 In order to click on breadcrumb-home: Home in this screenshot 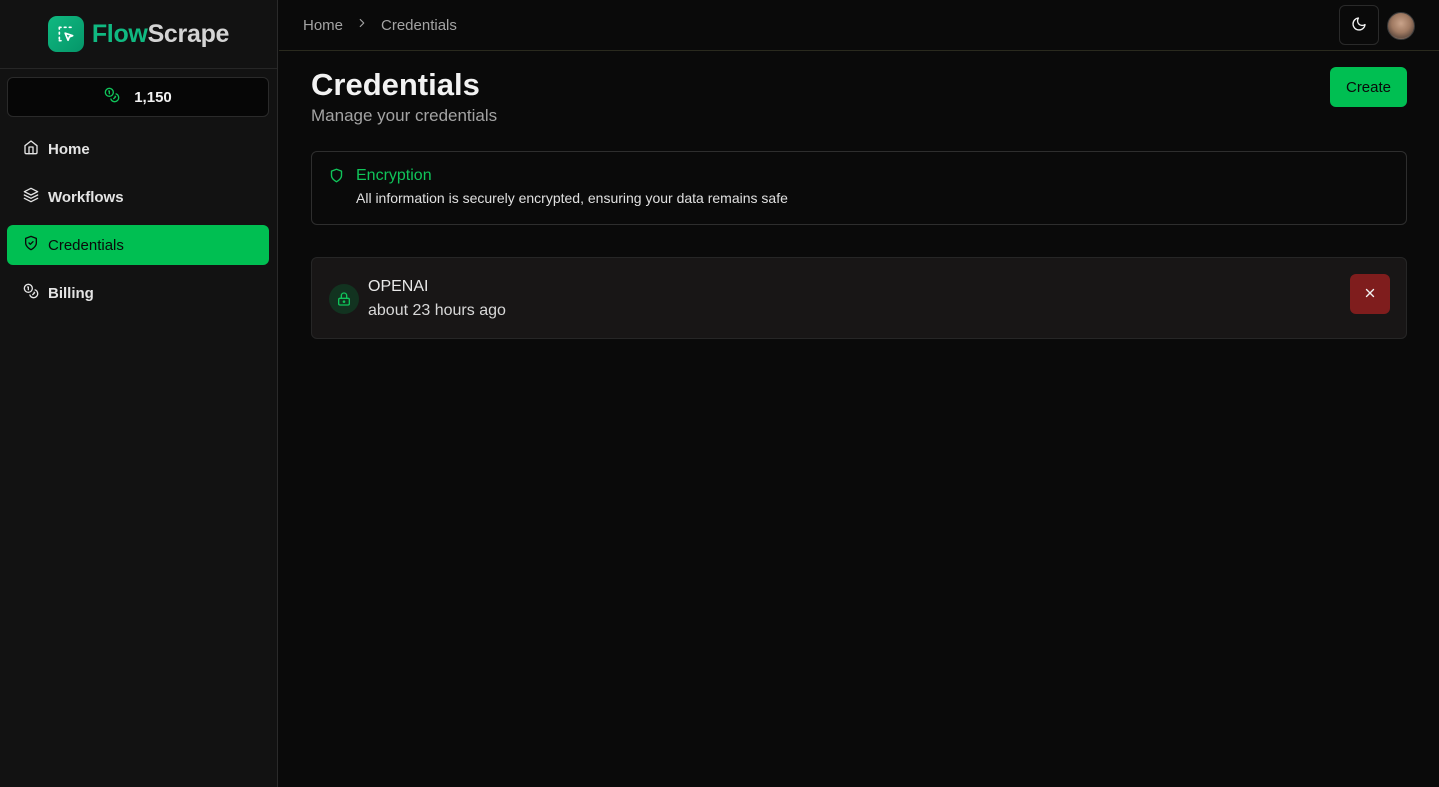, I will do `click(323, 25)`.